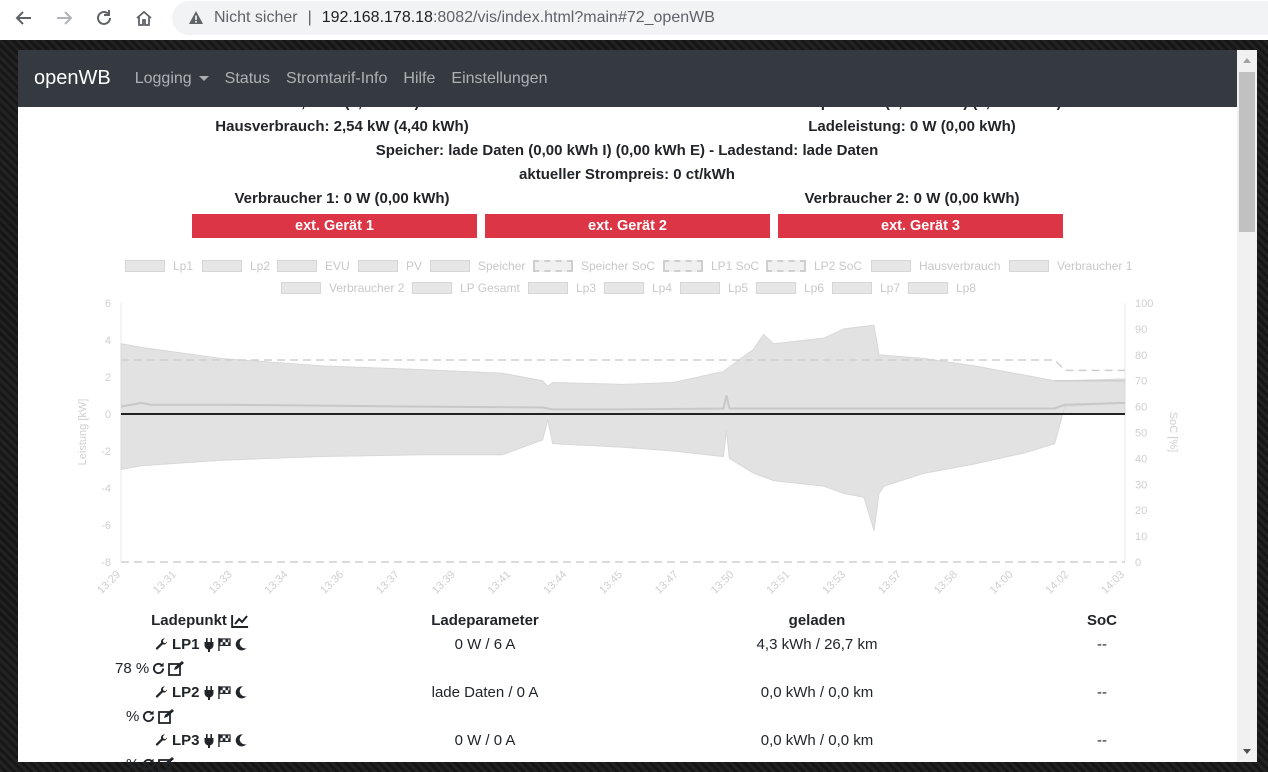 The height and width of the screenshot is (772, 1268). Describe the element at coordinates (1102, 692) in the screenshot. I see `lp2-soc: --` at that location.